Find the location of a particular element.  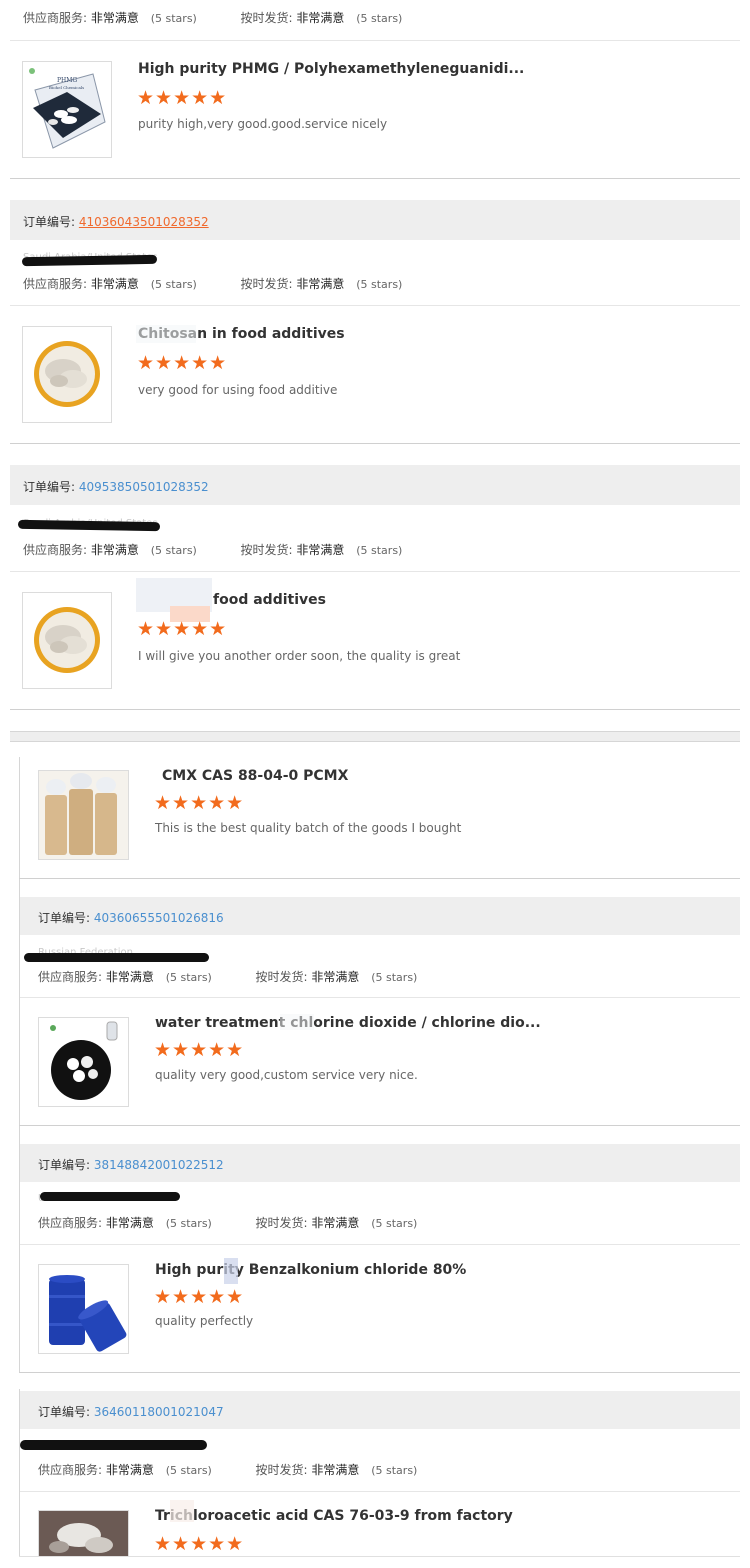

screenshot-separator is located at coordinates (375, 736).